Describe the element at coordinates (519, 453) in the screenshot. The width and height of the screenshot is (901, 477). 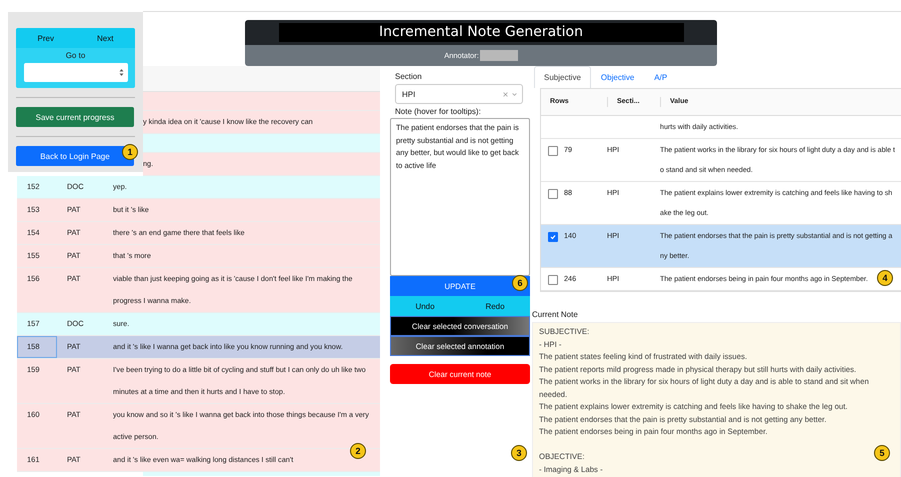
I see `callout-badge: 3` at that location.